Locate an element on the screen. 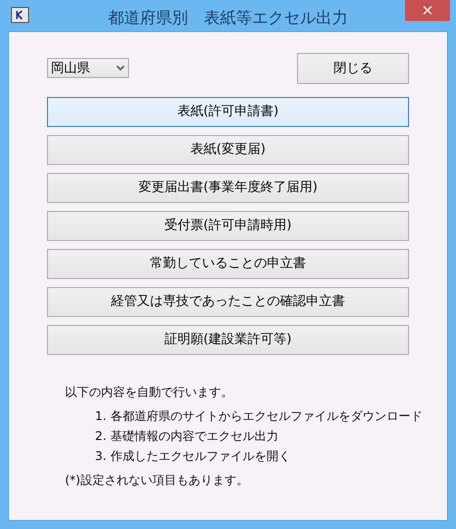 Image resolution: width=456 pixels, height=529 pixels. step-text: 3. 作成したエクセルファイルを開く is located at coordinates (192, 456).